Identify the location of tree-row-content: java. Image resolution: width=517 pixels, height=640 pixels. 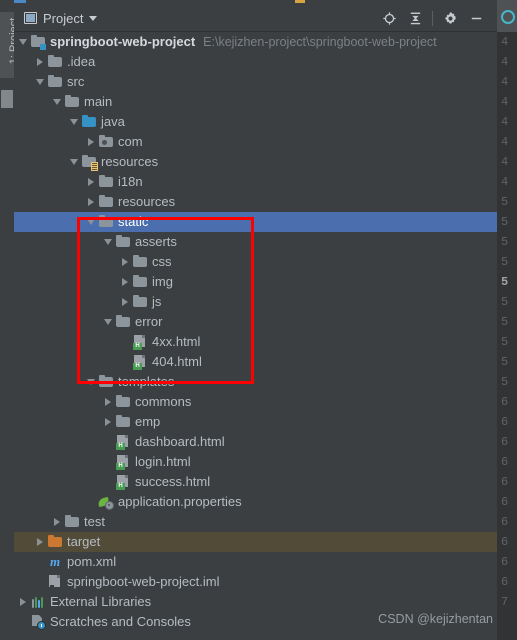
(96, 122).